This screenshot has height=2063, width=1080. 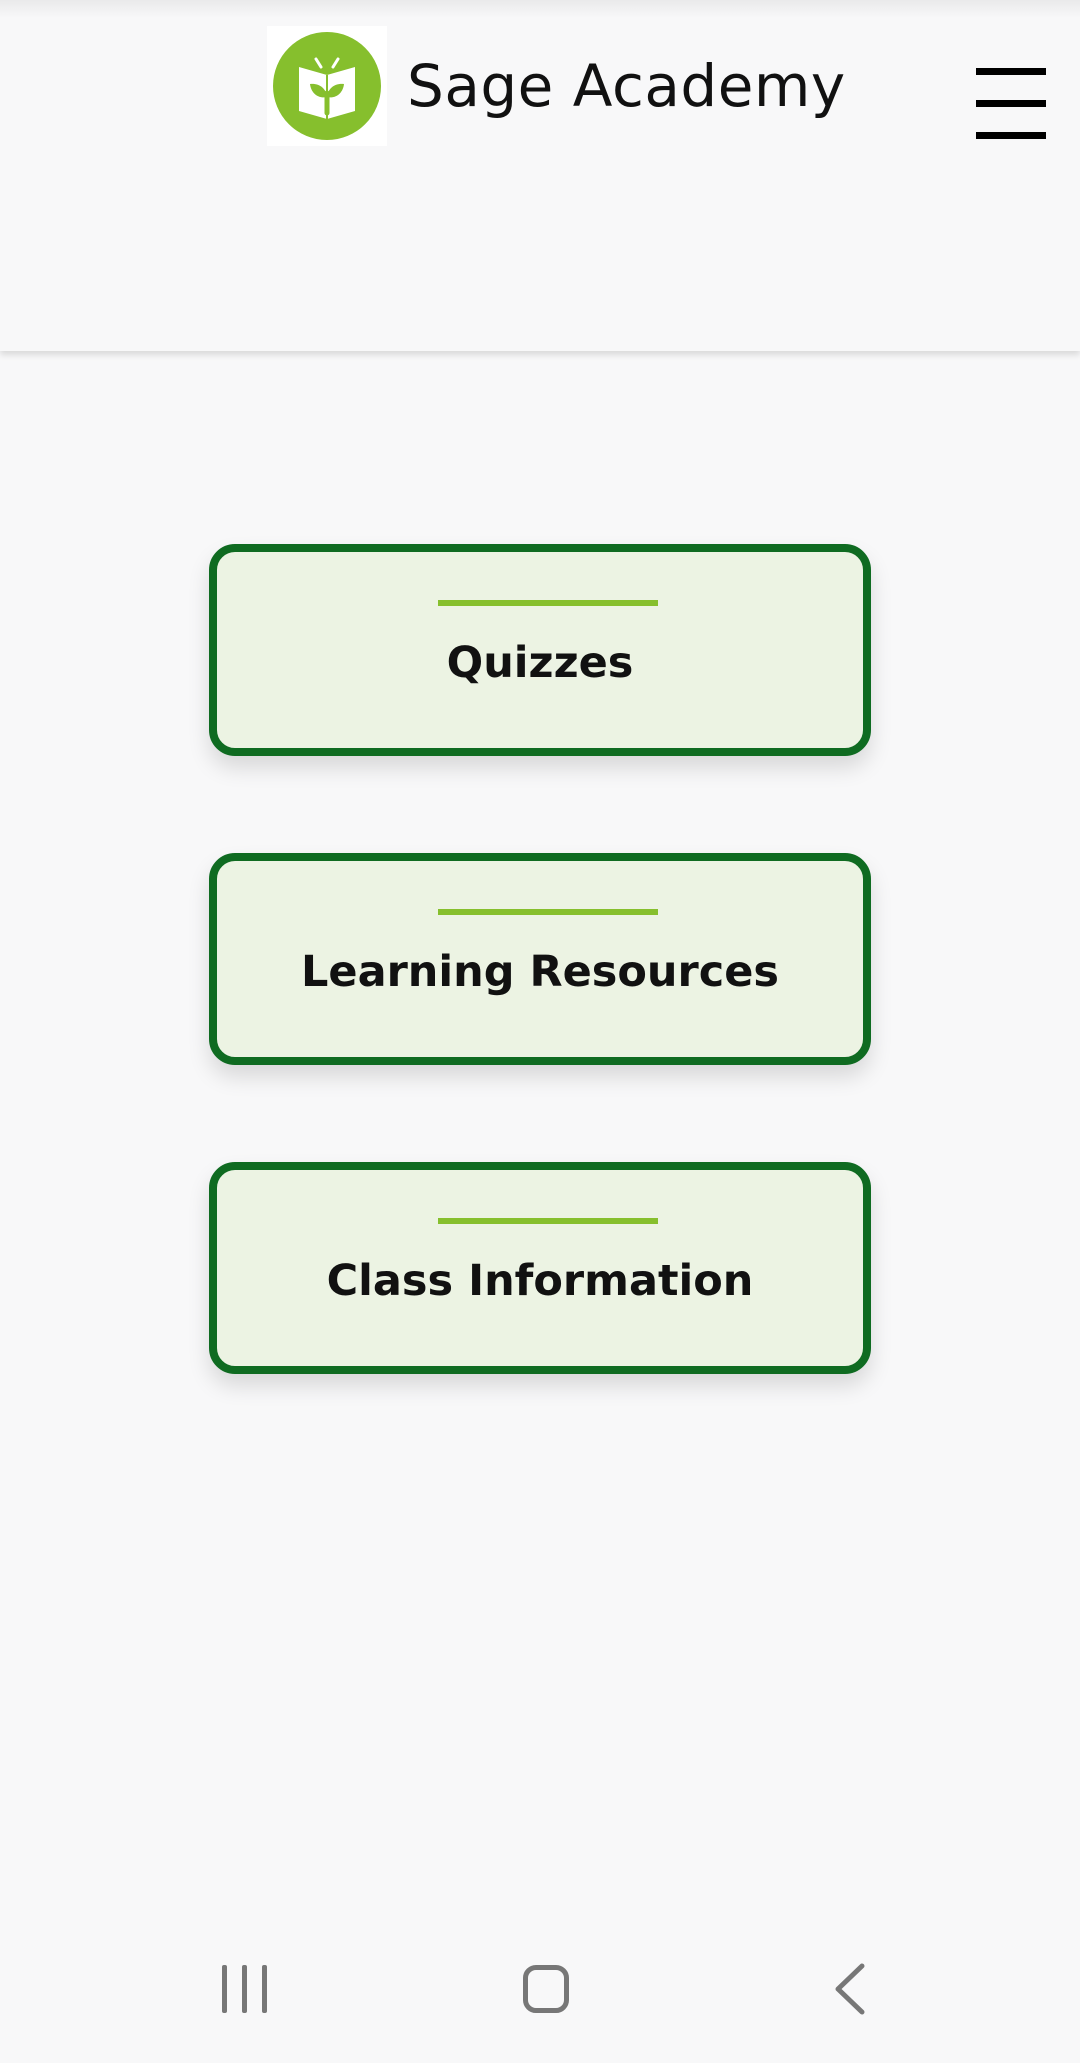 I want to click on system-navigation-bar, so click(x=540, y=1981).